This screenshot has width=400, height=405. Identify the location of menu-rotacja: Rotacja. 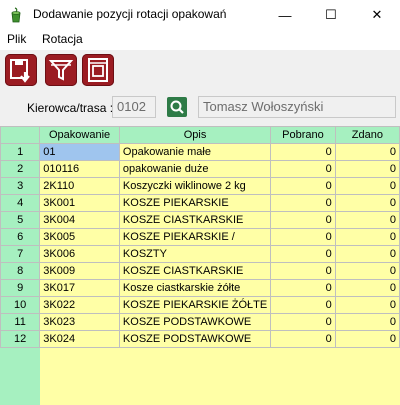
(62, 39).